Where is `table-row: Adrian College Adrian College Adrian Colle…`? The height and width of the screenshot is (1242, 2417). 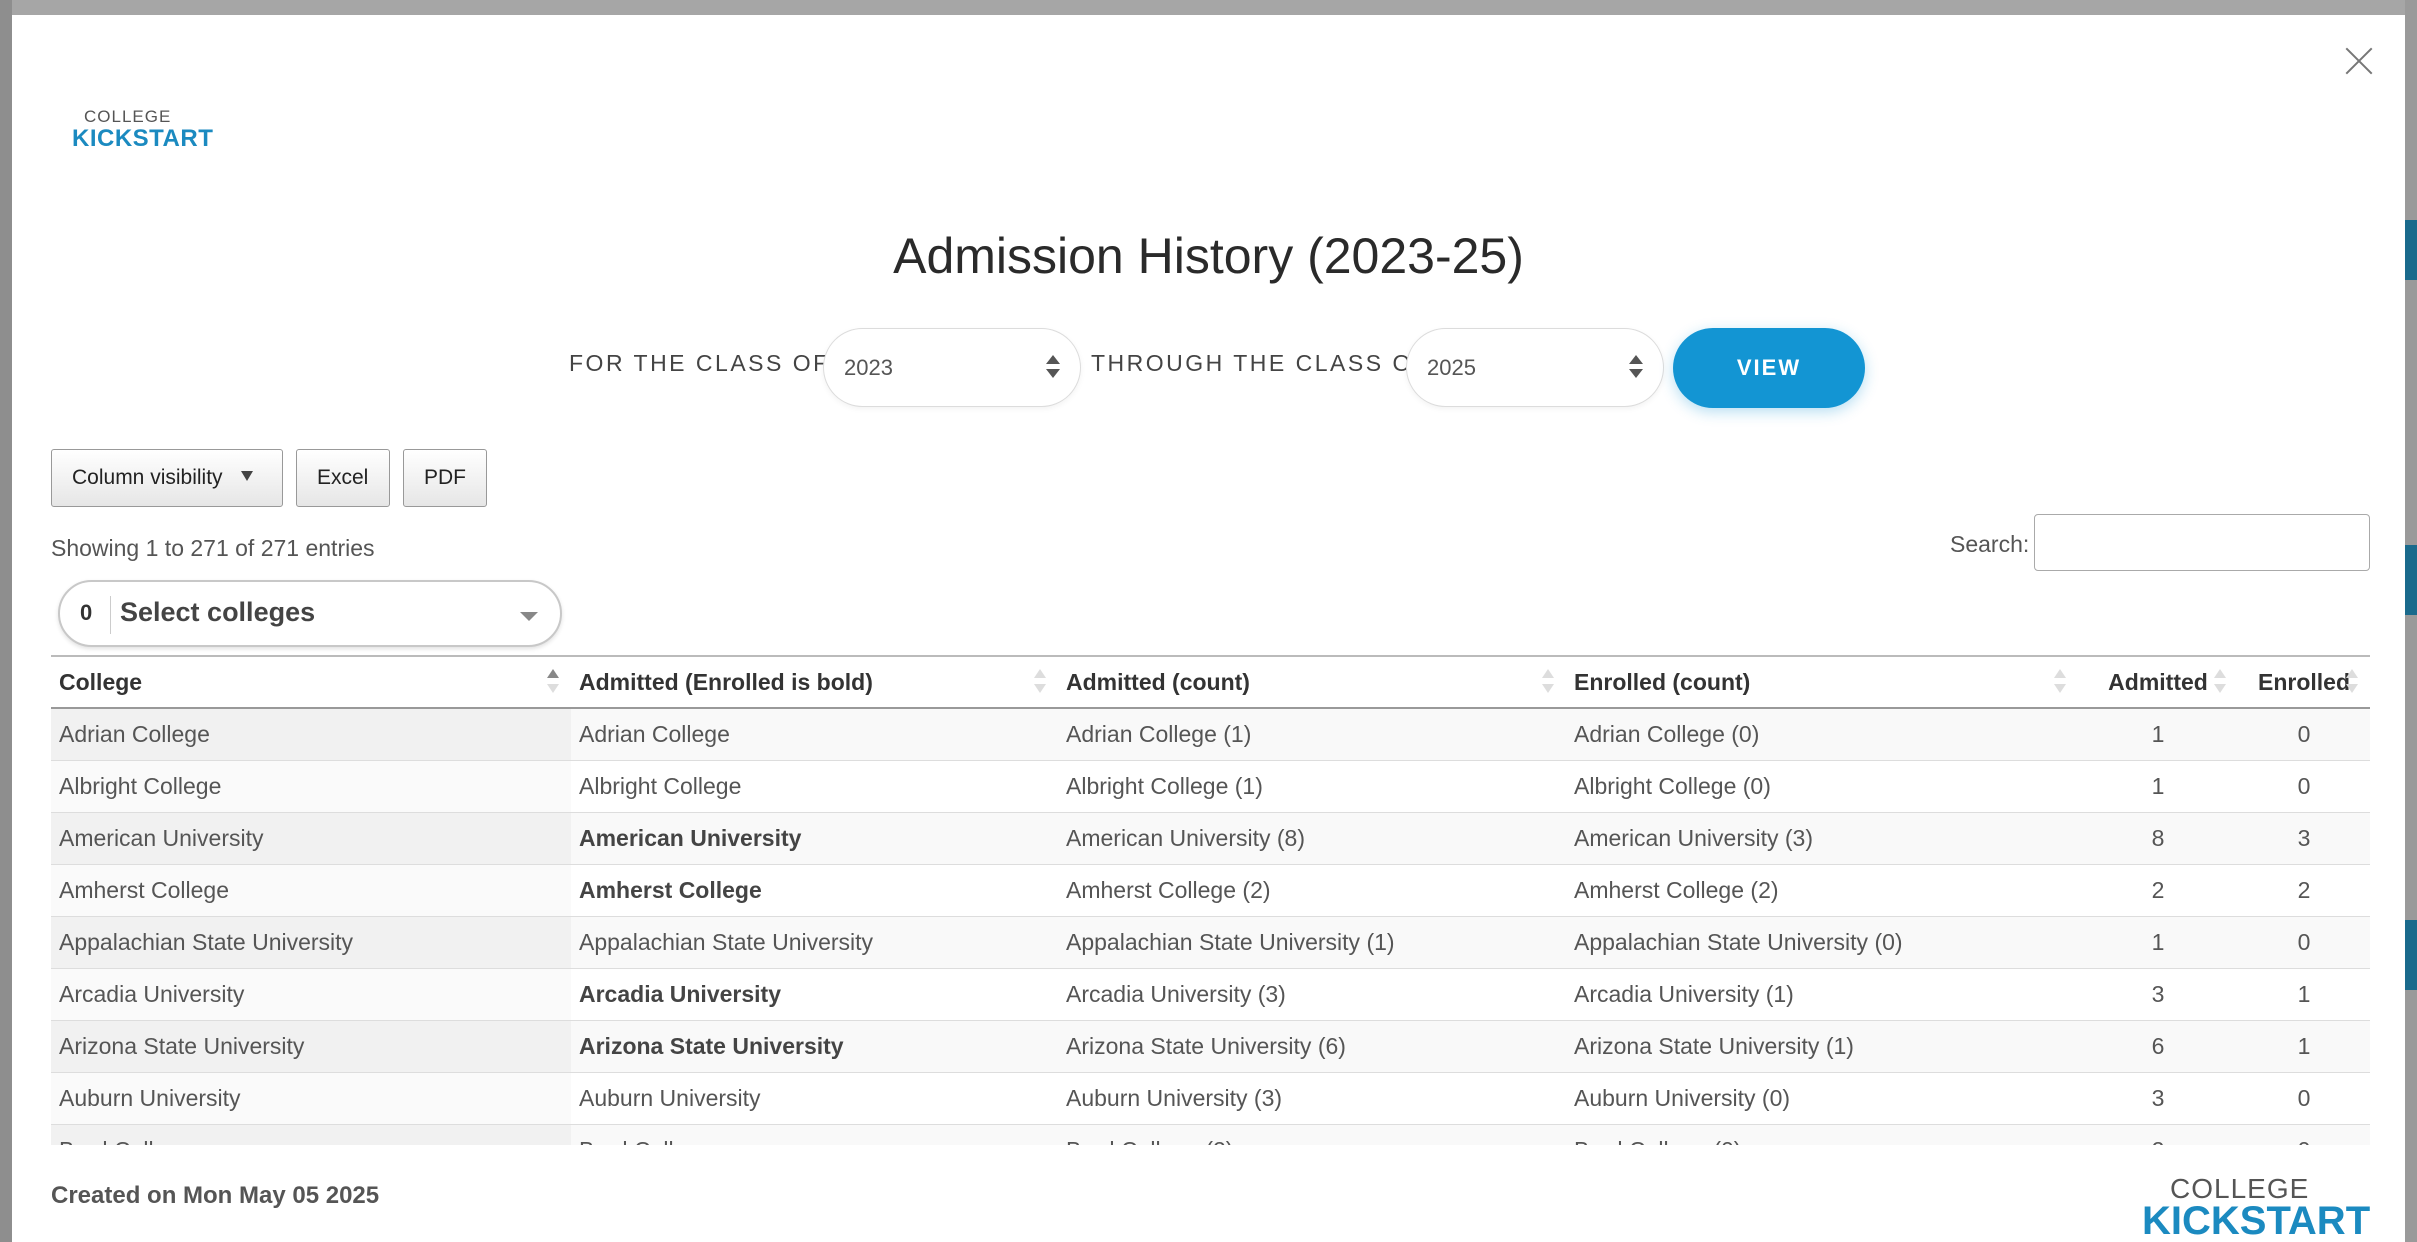
table-row: Adrian College Adrian College Adrian Colle… is located at coordinates (1210, 734).